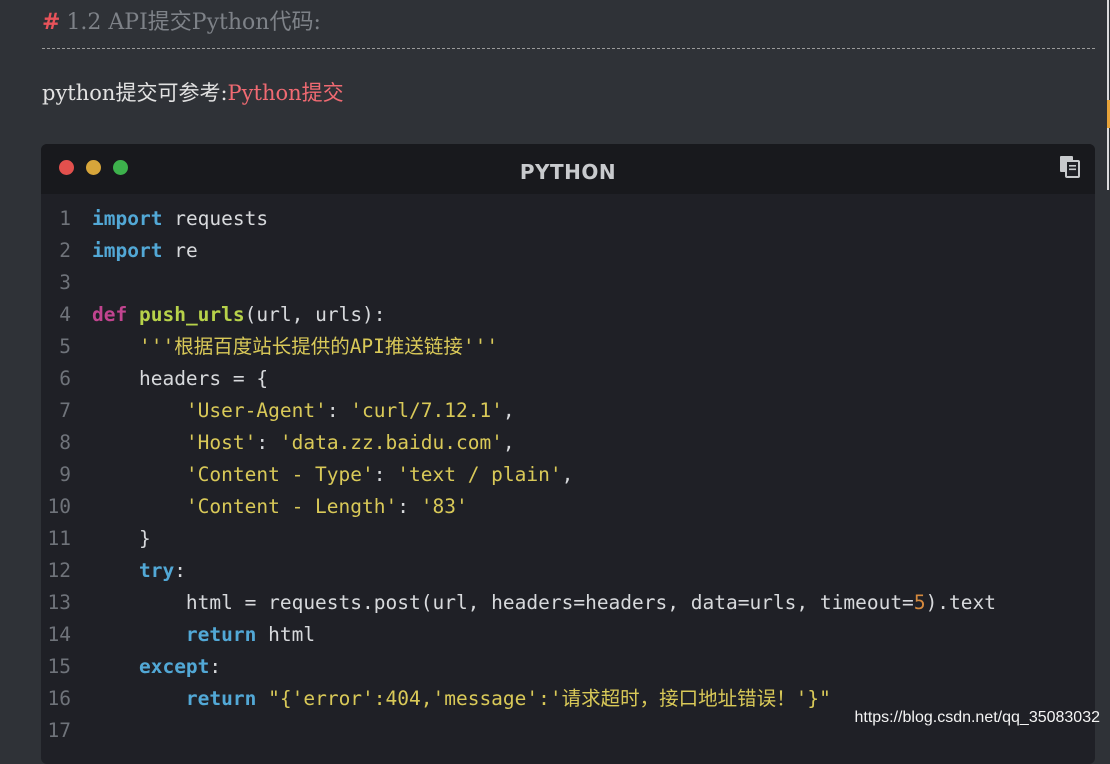  What do you see at coordinates (568, 347) in the screenshot?
I see `code-line: 5 '''根据百度站长提供的API推送链接'''` at bounding box center [568, 347].